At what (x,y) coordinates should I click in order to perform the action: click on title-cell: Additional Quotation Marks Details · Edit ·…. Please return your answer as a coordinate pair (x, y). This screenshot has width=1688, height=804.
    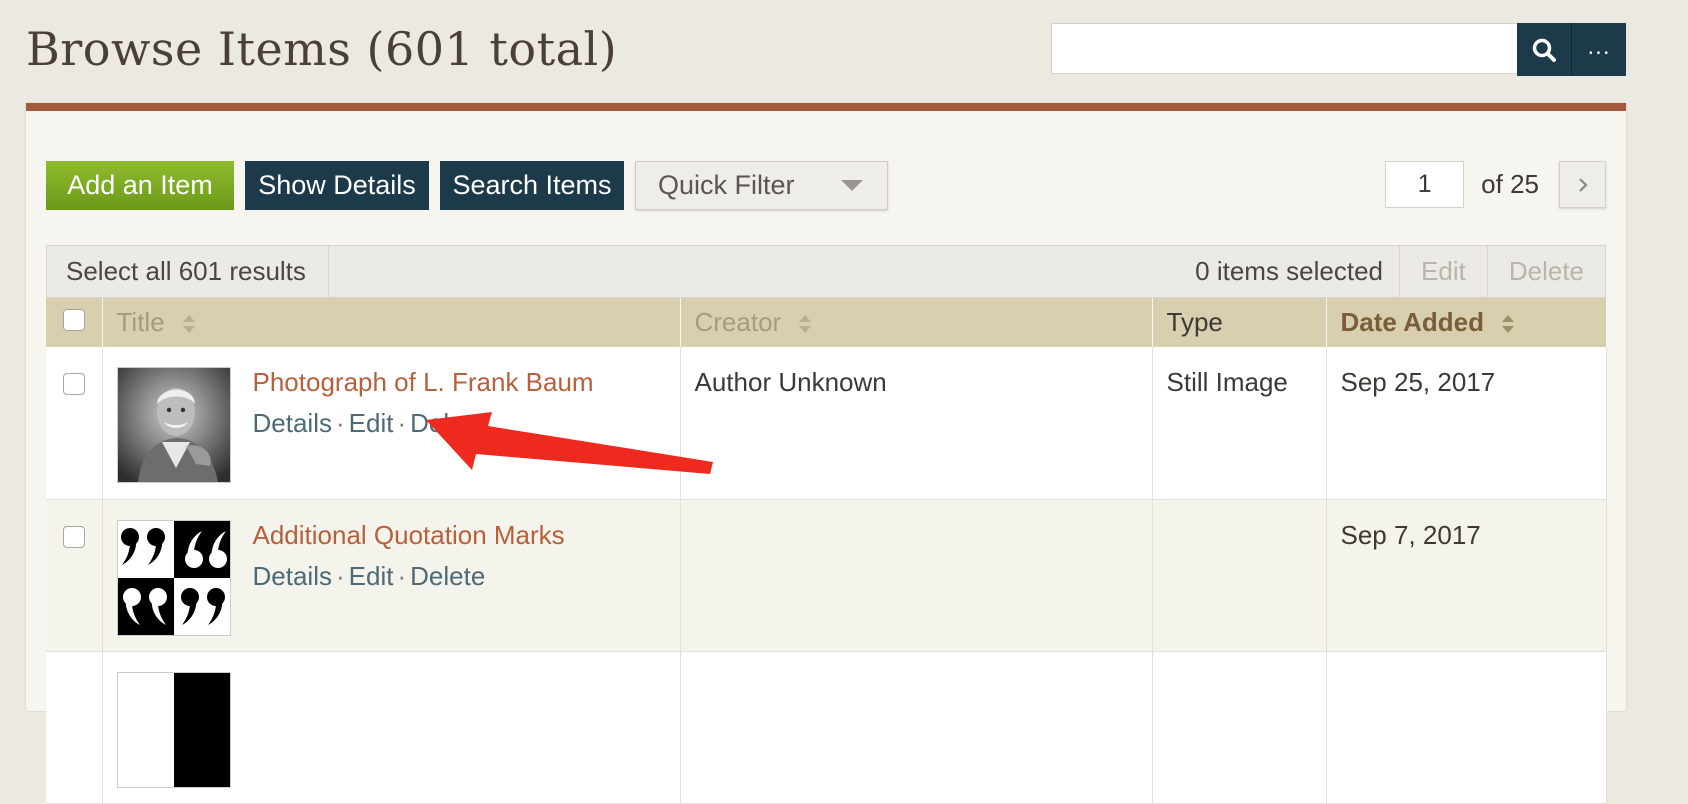
    Looking at the image, I should click on (391, 575).